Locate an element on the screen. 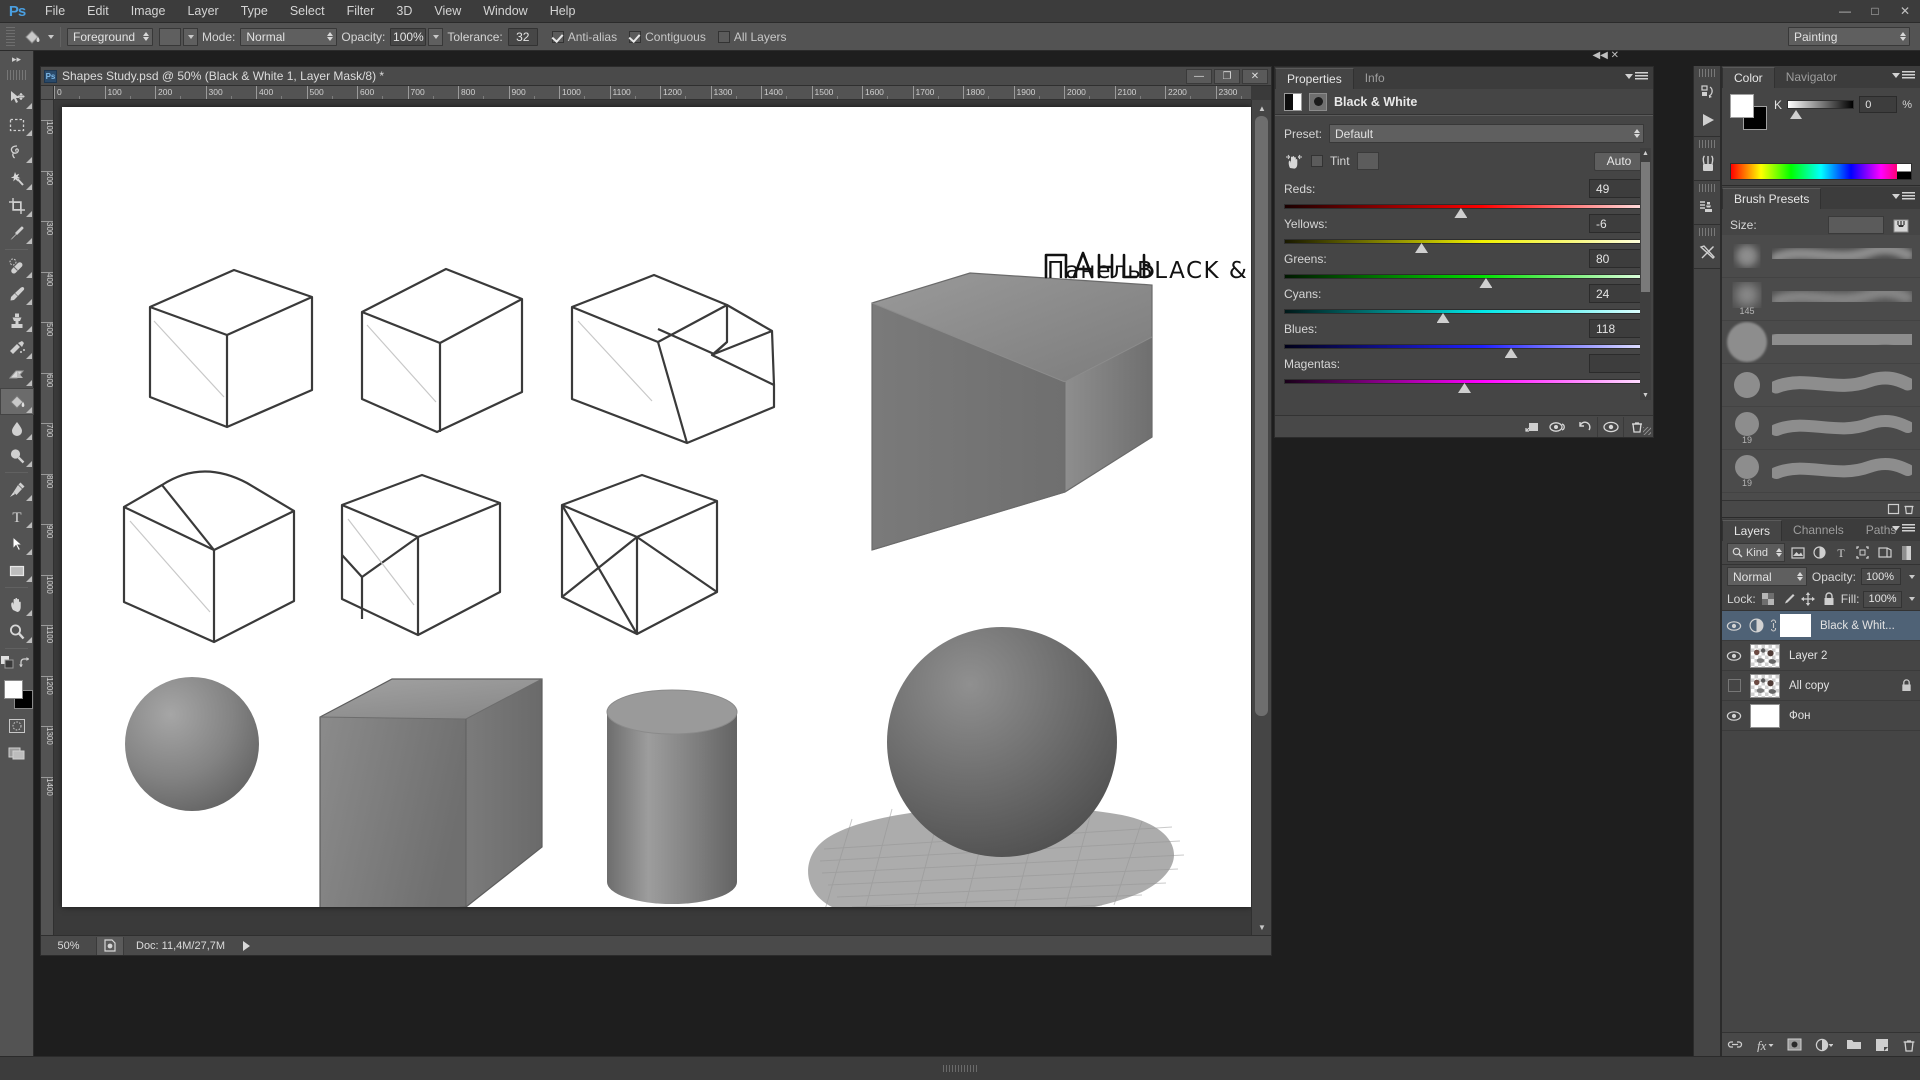  tab-navigator: Navigator is located at coordinates (1811, 77).